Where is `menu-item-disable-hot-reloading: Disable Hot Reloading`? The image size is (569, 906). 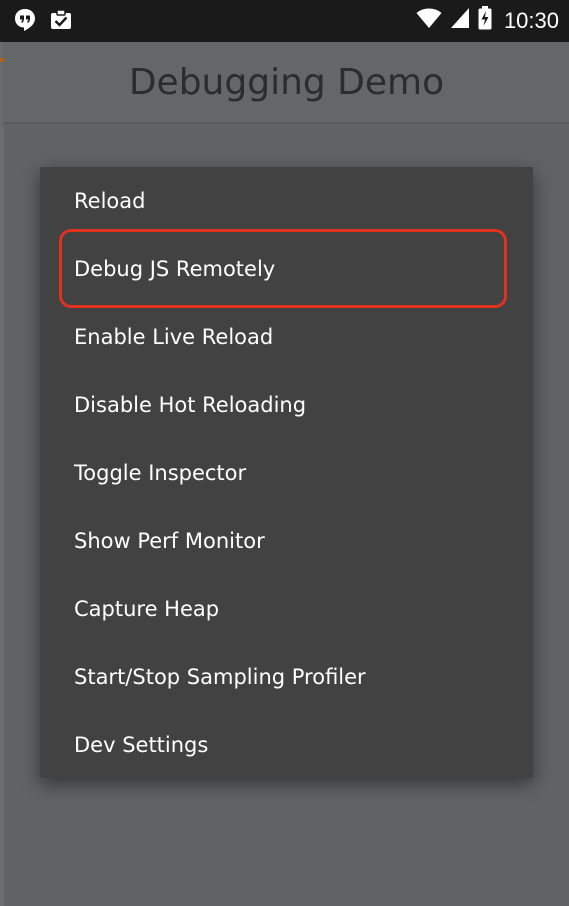
menu-item-disable-hot-reloading: Disable Hot Reloading is located at coordinates (286, 405).